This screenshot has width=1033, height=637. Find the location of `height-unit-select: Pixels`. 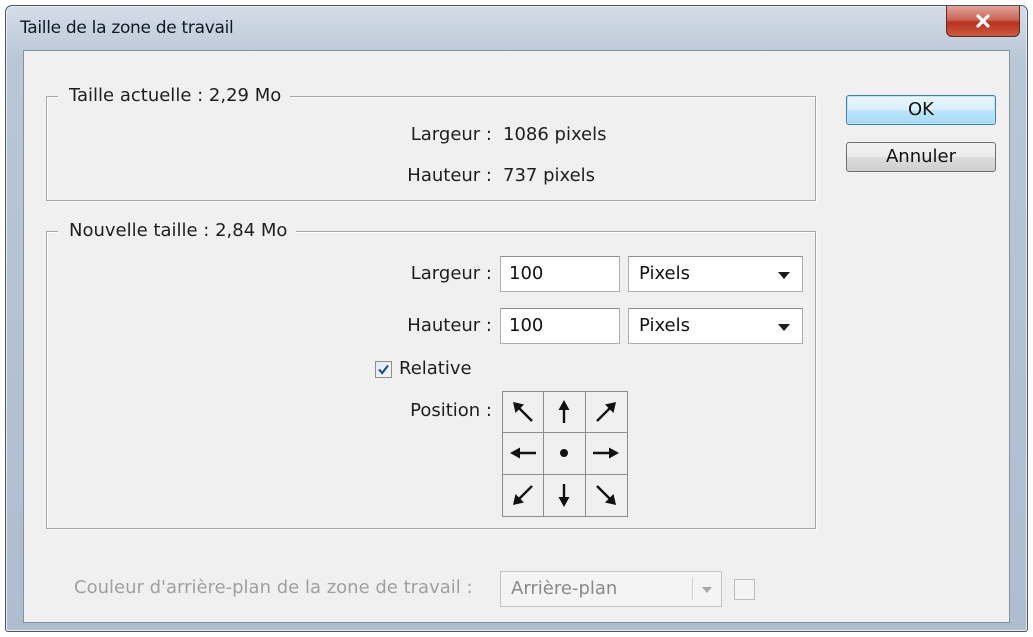

height-unit-select: Pixels is located at coordinates (715, 326).